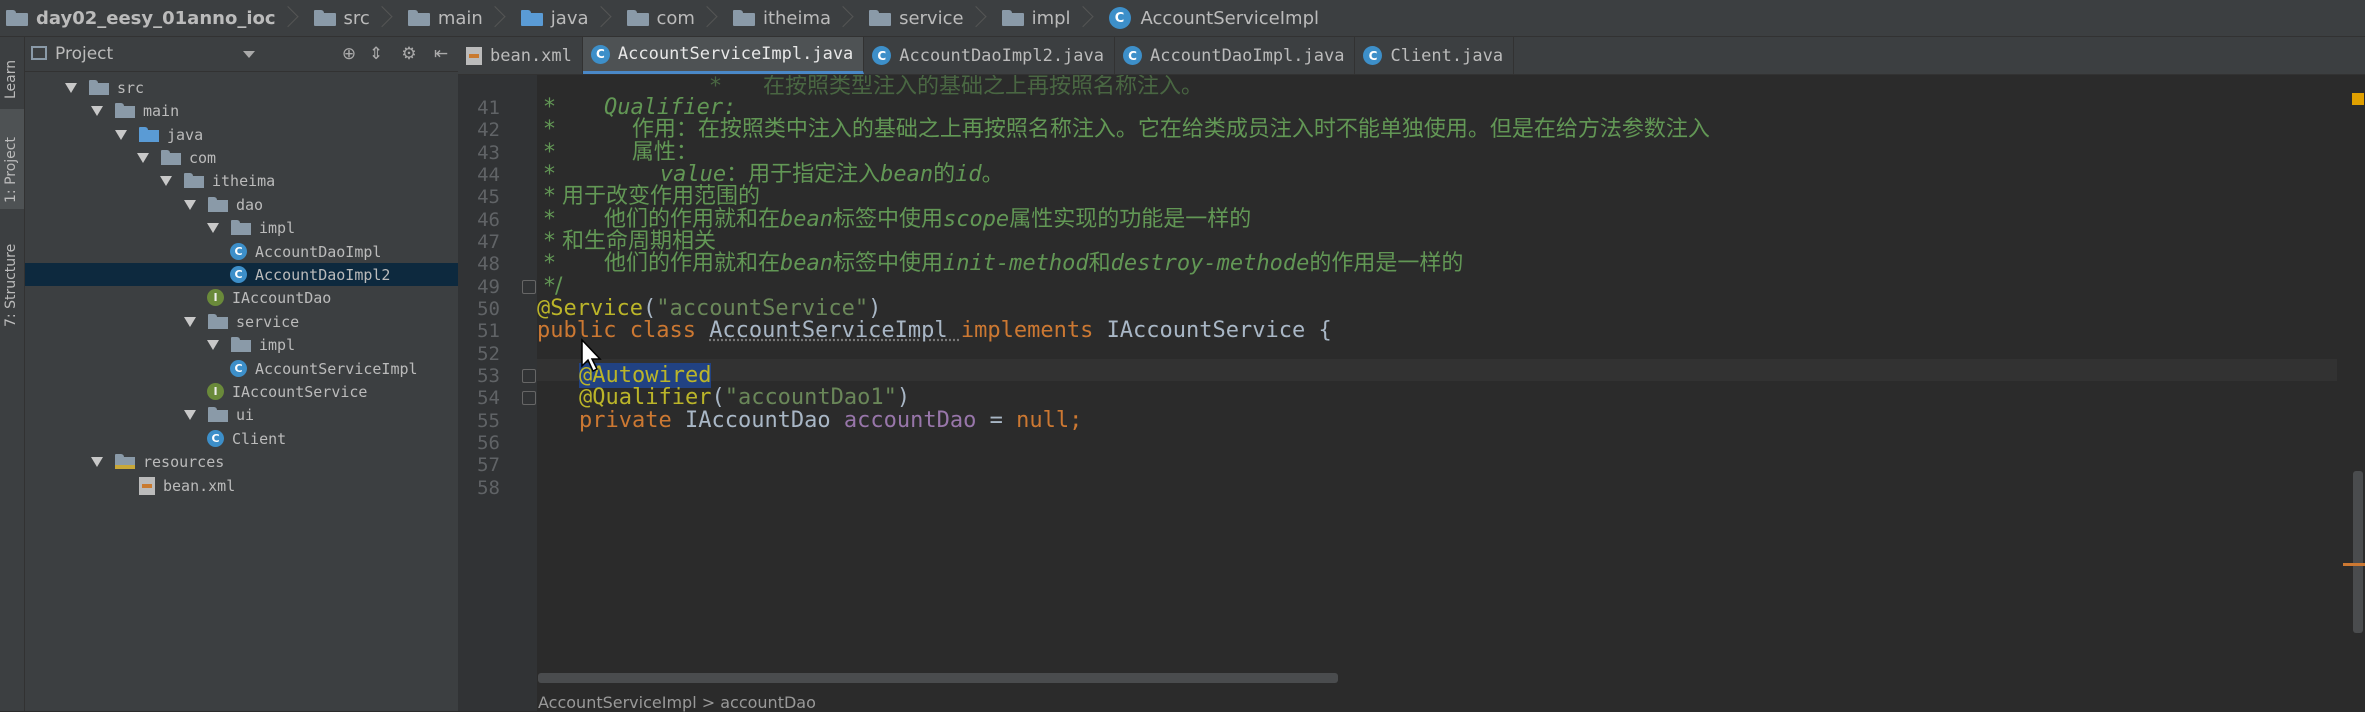  I want to click on breadcrumb-main: main, so click(458, 18).